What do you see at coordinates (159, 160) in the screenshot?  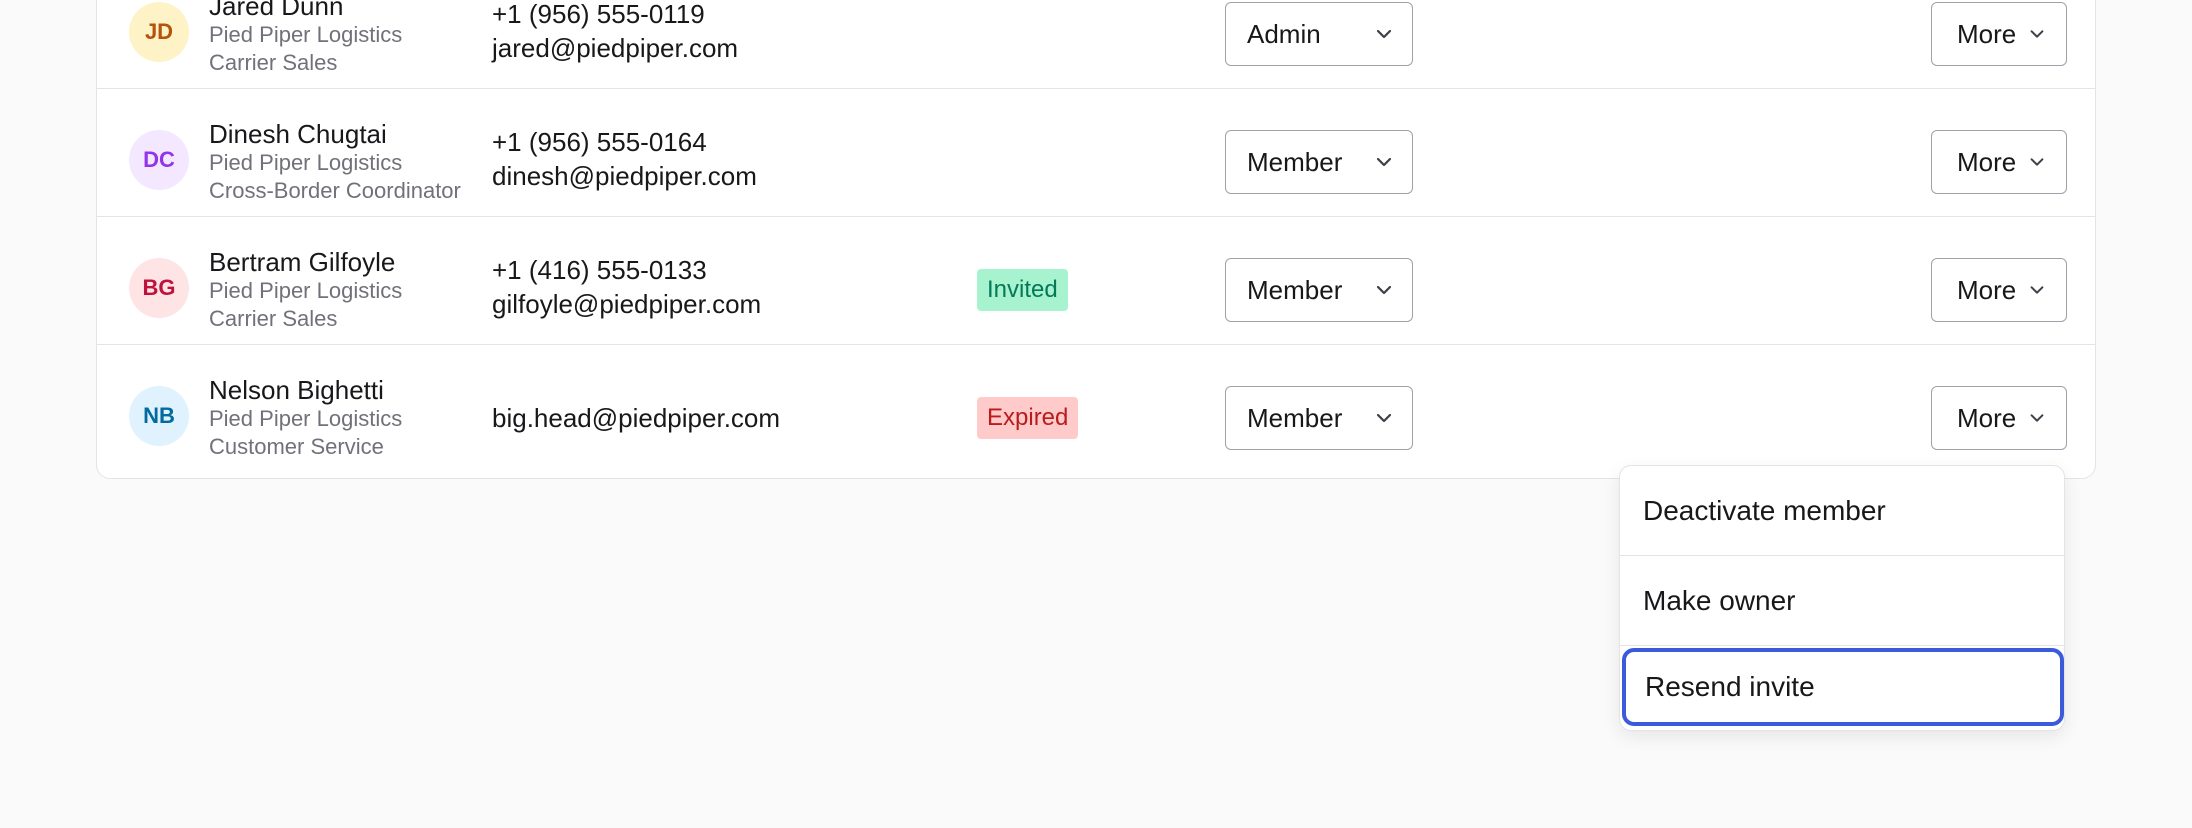 I see `avatar: DC` at bounding box center [159, 160].